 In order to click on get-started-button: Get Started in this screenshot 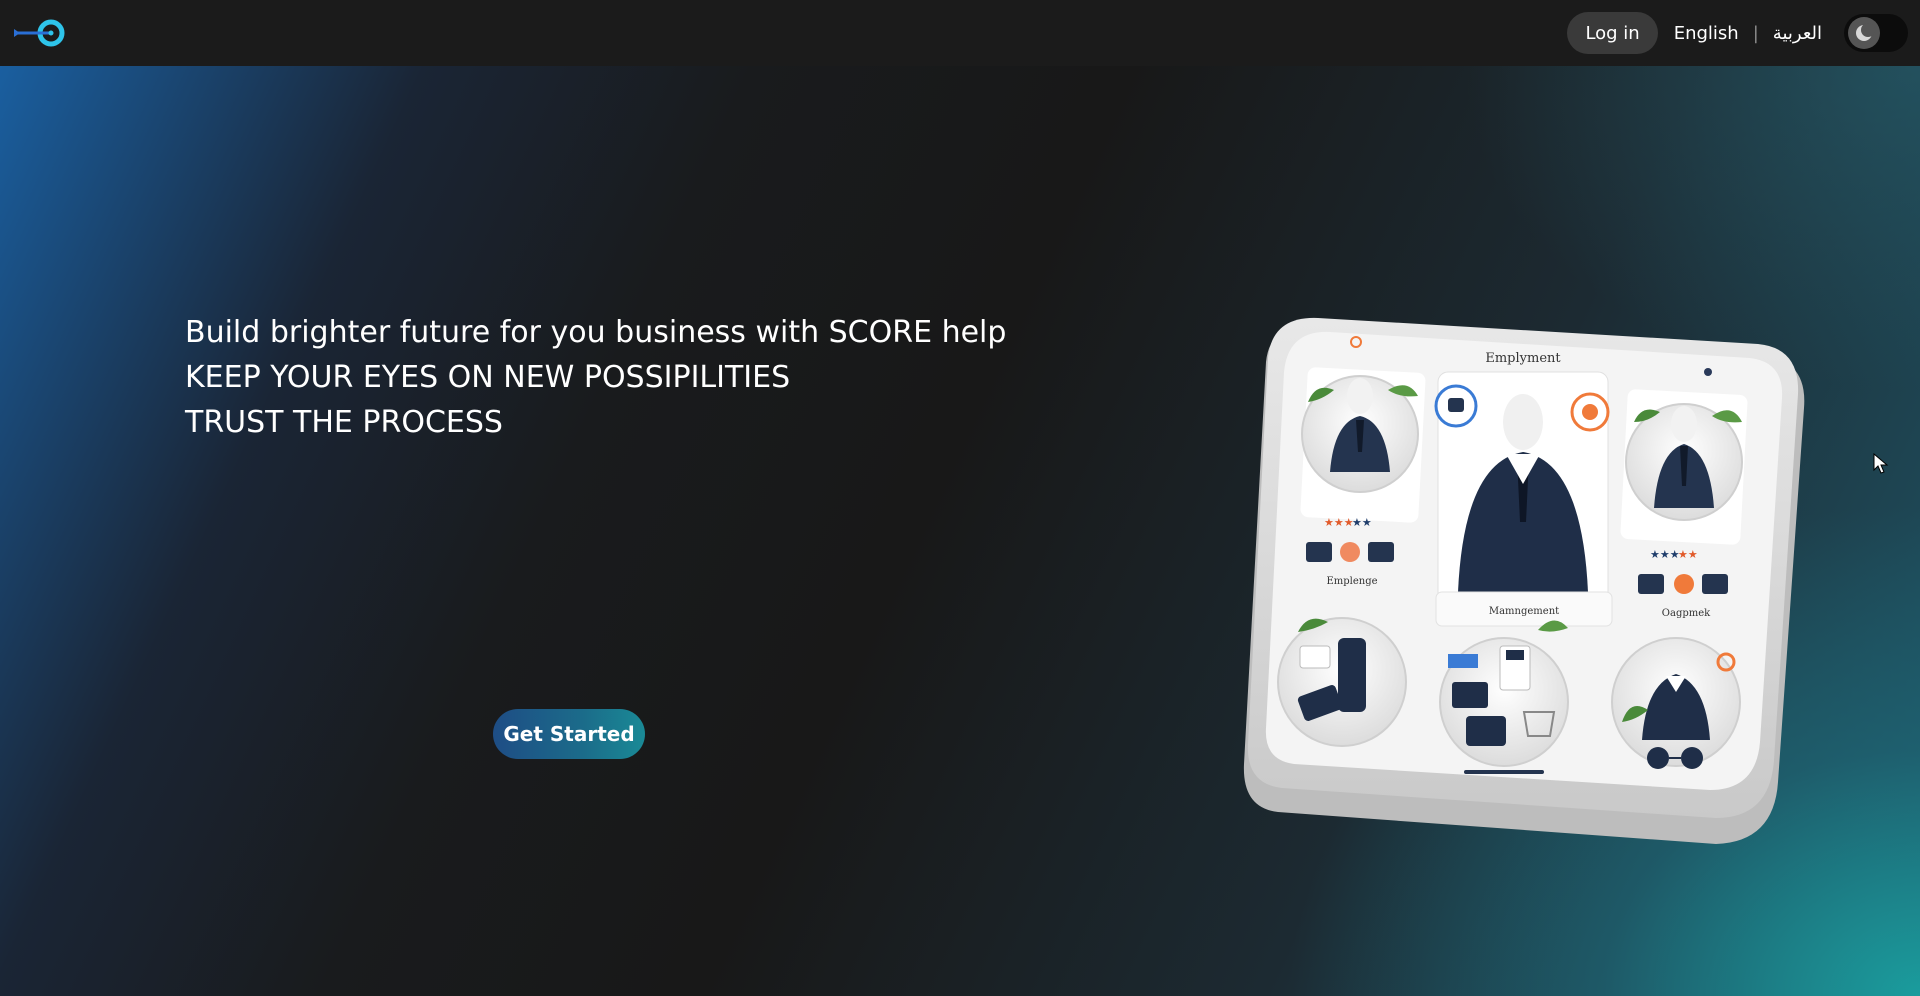, I will do `click(569, 734)`.